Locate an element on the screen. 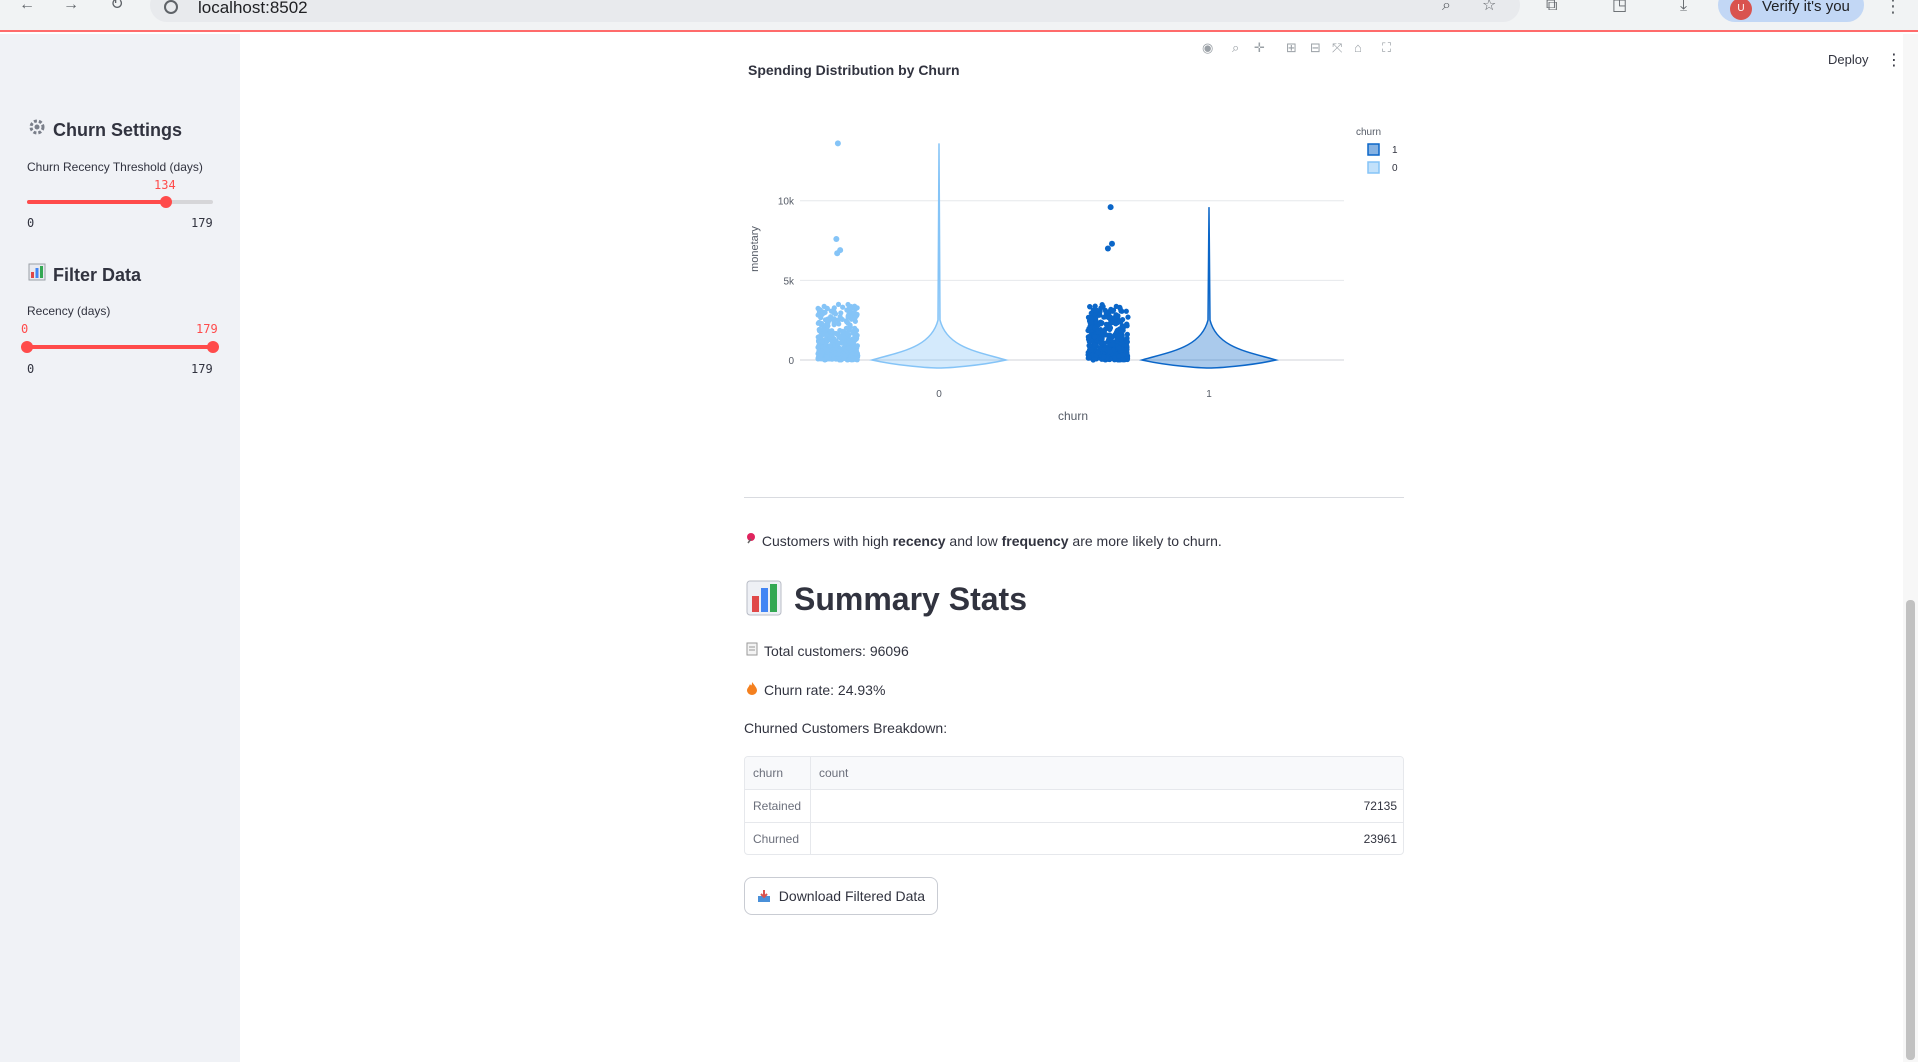  reload-icon: ↻ is located at coordinates (117, 7).